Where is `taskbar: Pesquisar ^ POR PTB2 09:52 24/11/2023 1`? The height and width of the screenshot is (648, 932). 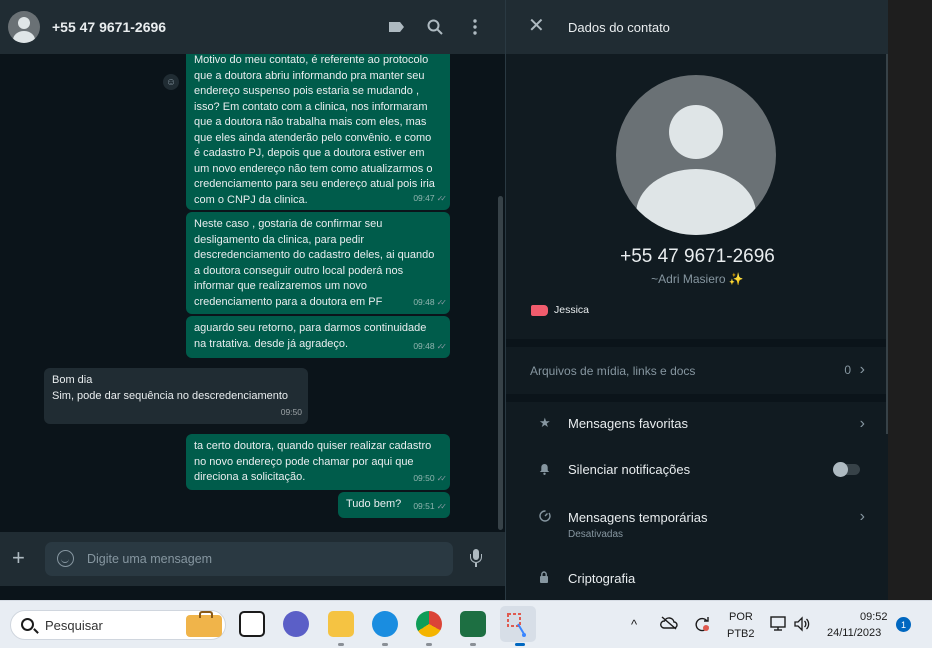 taskbar: Pesquisar ^ POR PTB2 09:52 24/11/2023 1 is located at coordinates (466, 624).